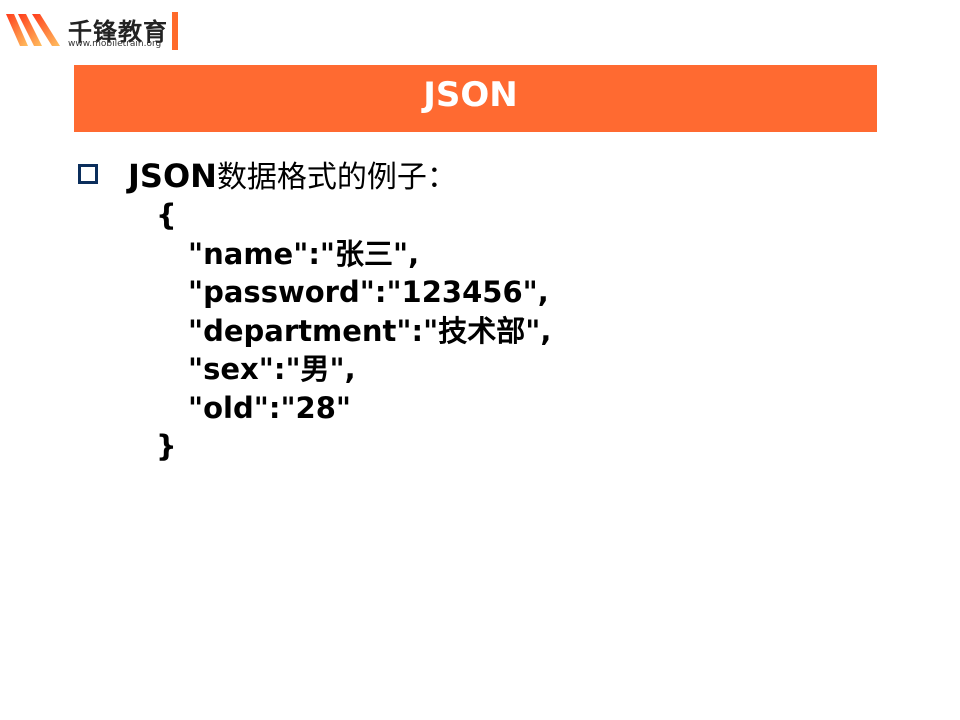  I want to click on slide-title: JSON, so click(470, 95).